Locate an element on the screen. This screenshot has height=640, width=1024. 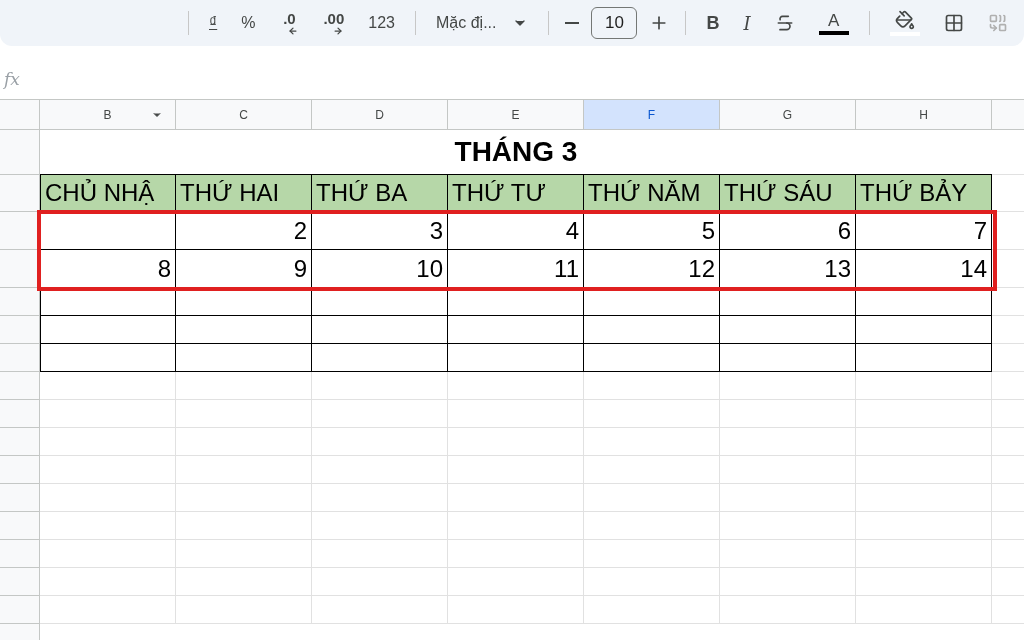
decimal-button: .0 is located at coordinates (289, 23).